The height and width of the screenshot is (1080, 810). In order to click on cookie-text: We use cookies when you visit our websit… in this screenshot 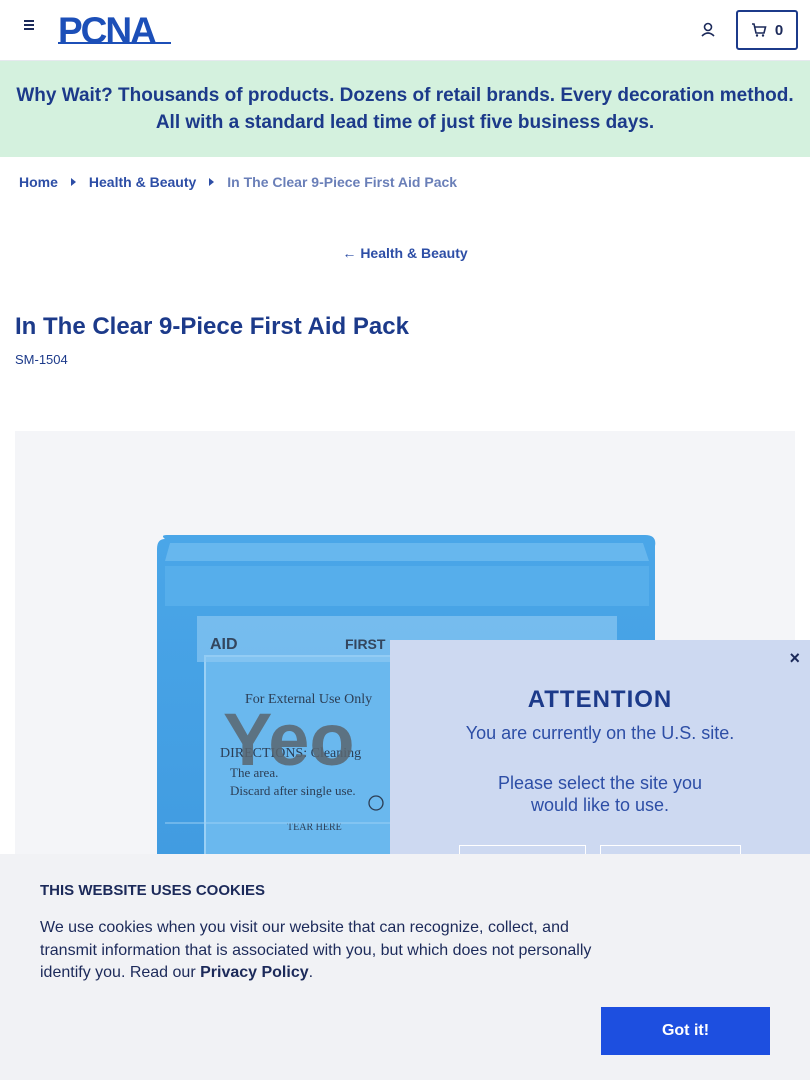, I will do `click(325, 951)`.